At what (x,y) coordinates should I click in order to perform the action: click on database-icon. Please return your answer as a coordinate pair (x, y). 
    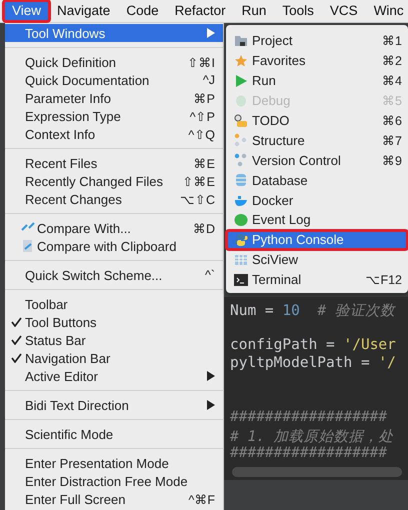
    Looking at the image, I should click on (241, 180).